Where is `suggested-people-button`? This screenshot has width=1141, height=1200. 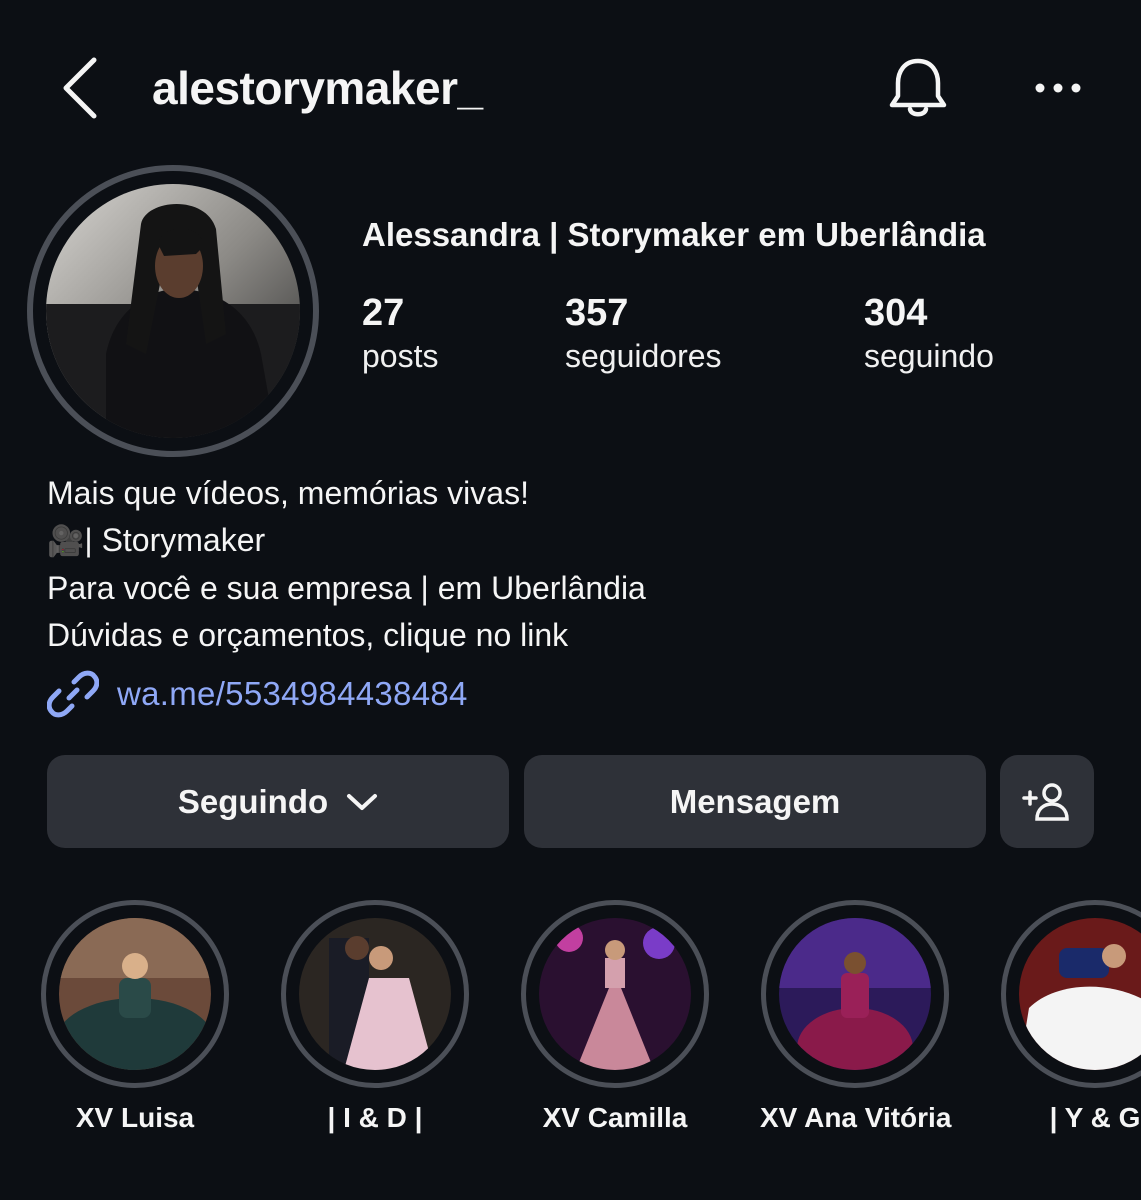 suggested-people-button is located at coordinates (1047, 801).